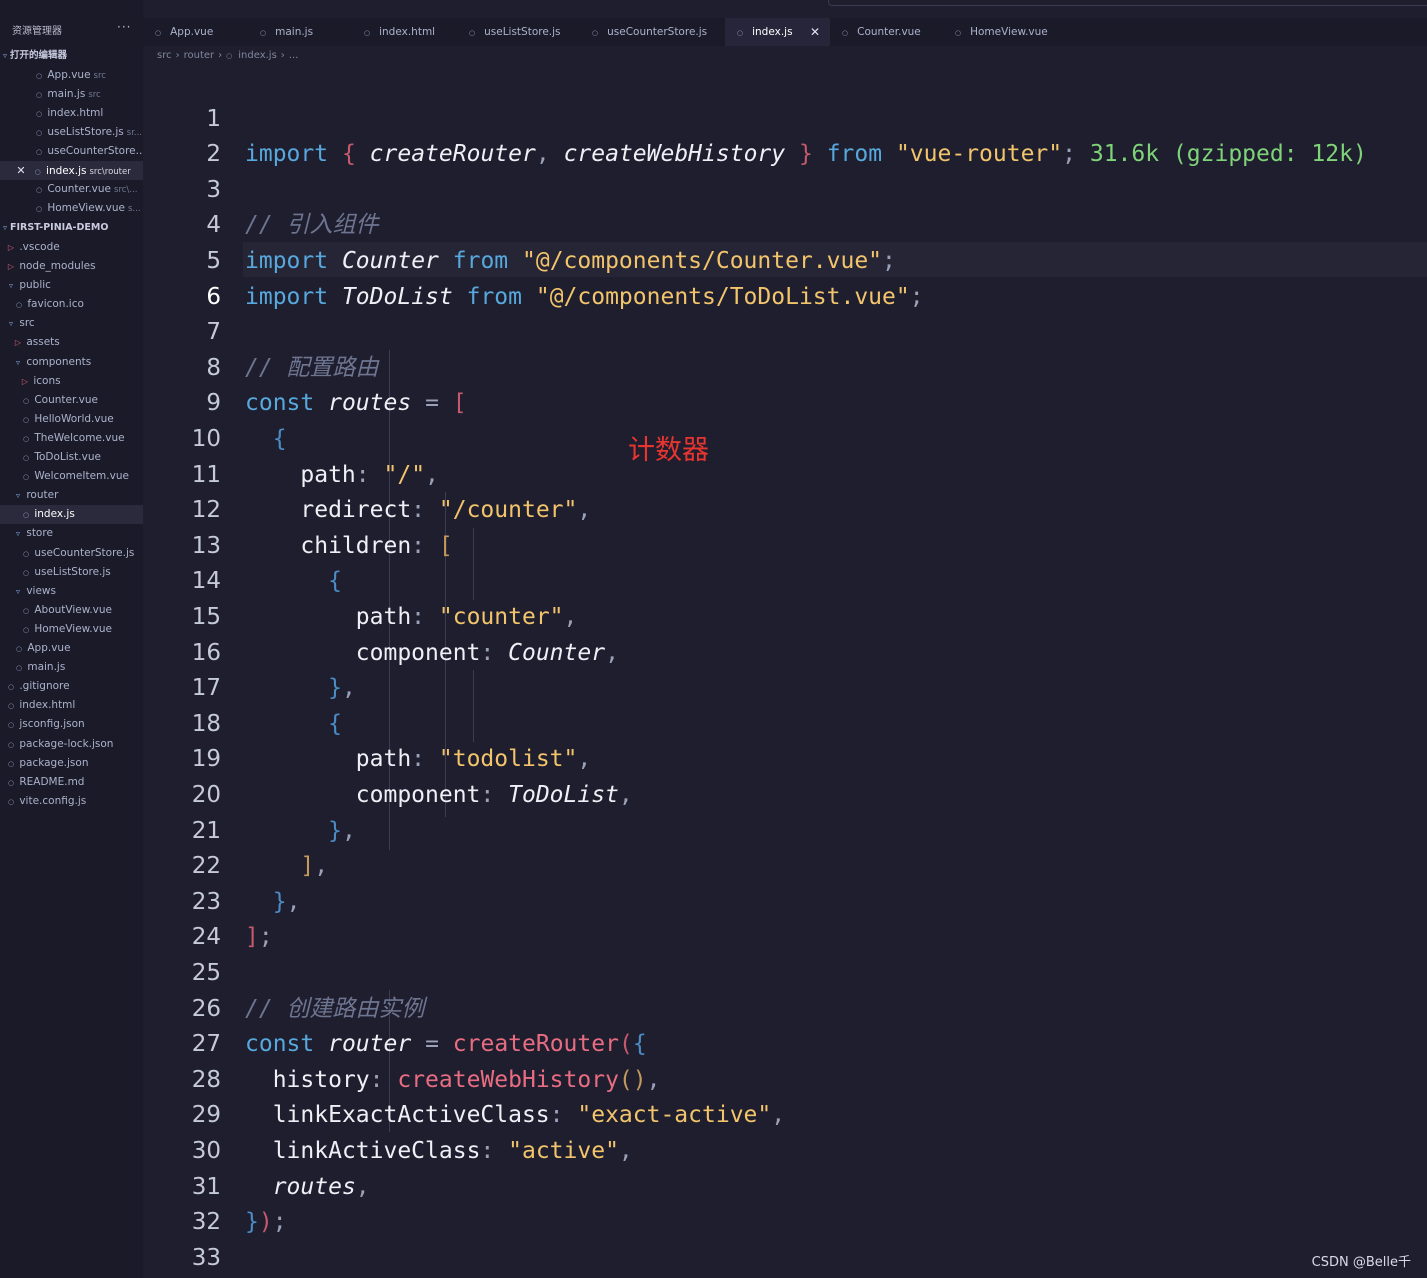 The height and width of the screenshot is (1278, 1427). What do you see at coordinates (71, 342) in the screenshot?
I see `tree-folder: ▷ assets` at bounding box center [71, 342].